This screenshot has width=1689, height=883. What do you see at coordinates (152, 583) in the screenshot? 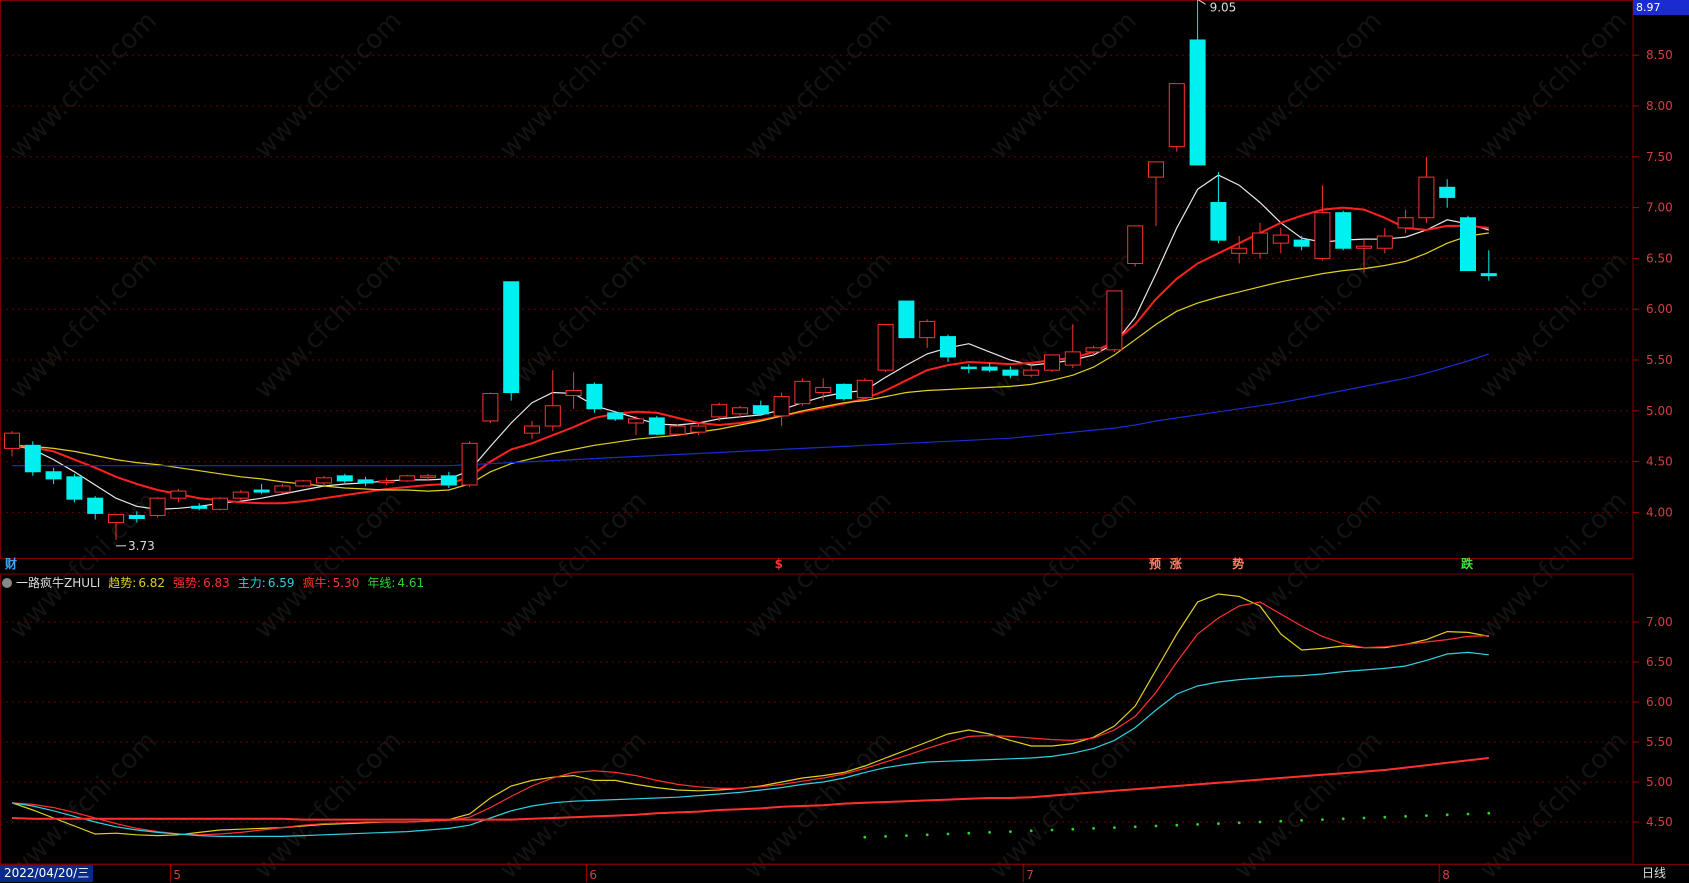
I see `legend-value: 6.82` at bounding box center [152, 583].